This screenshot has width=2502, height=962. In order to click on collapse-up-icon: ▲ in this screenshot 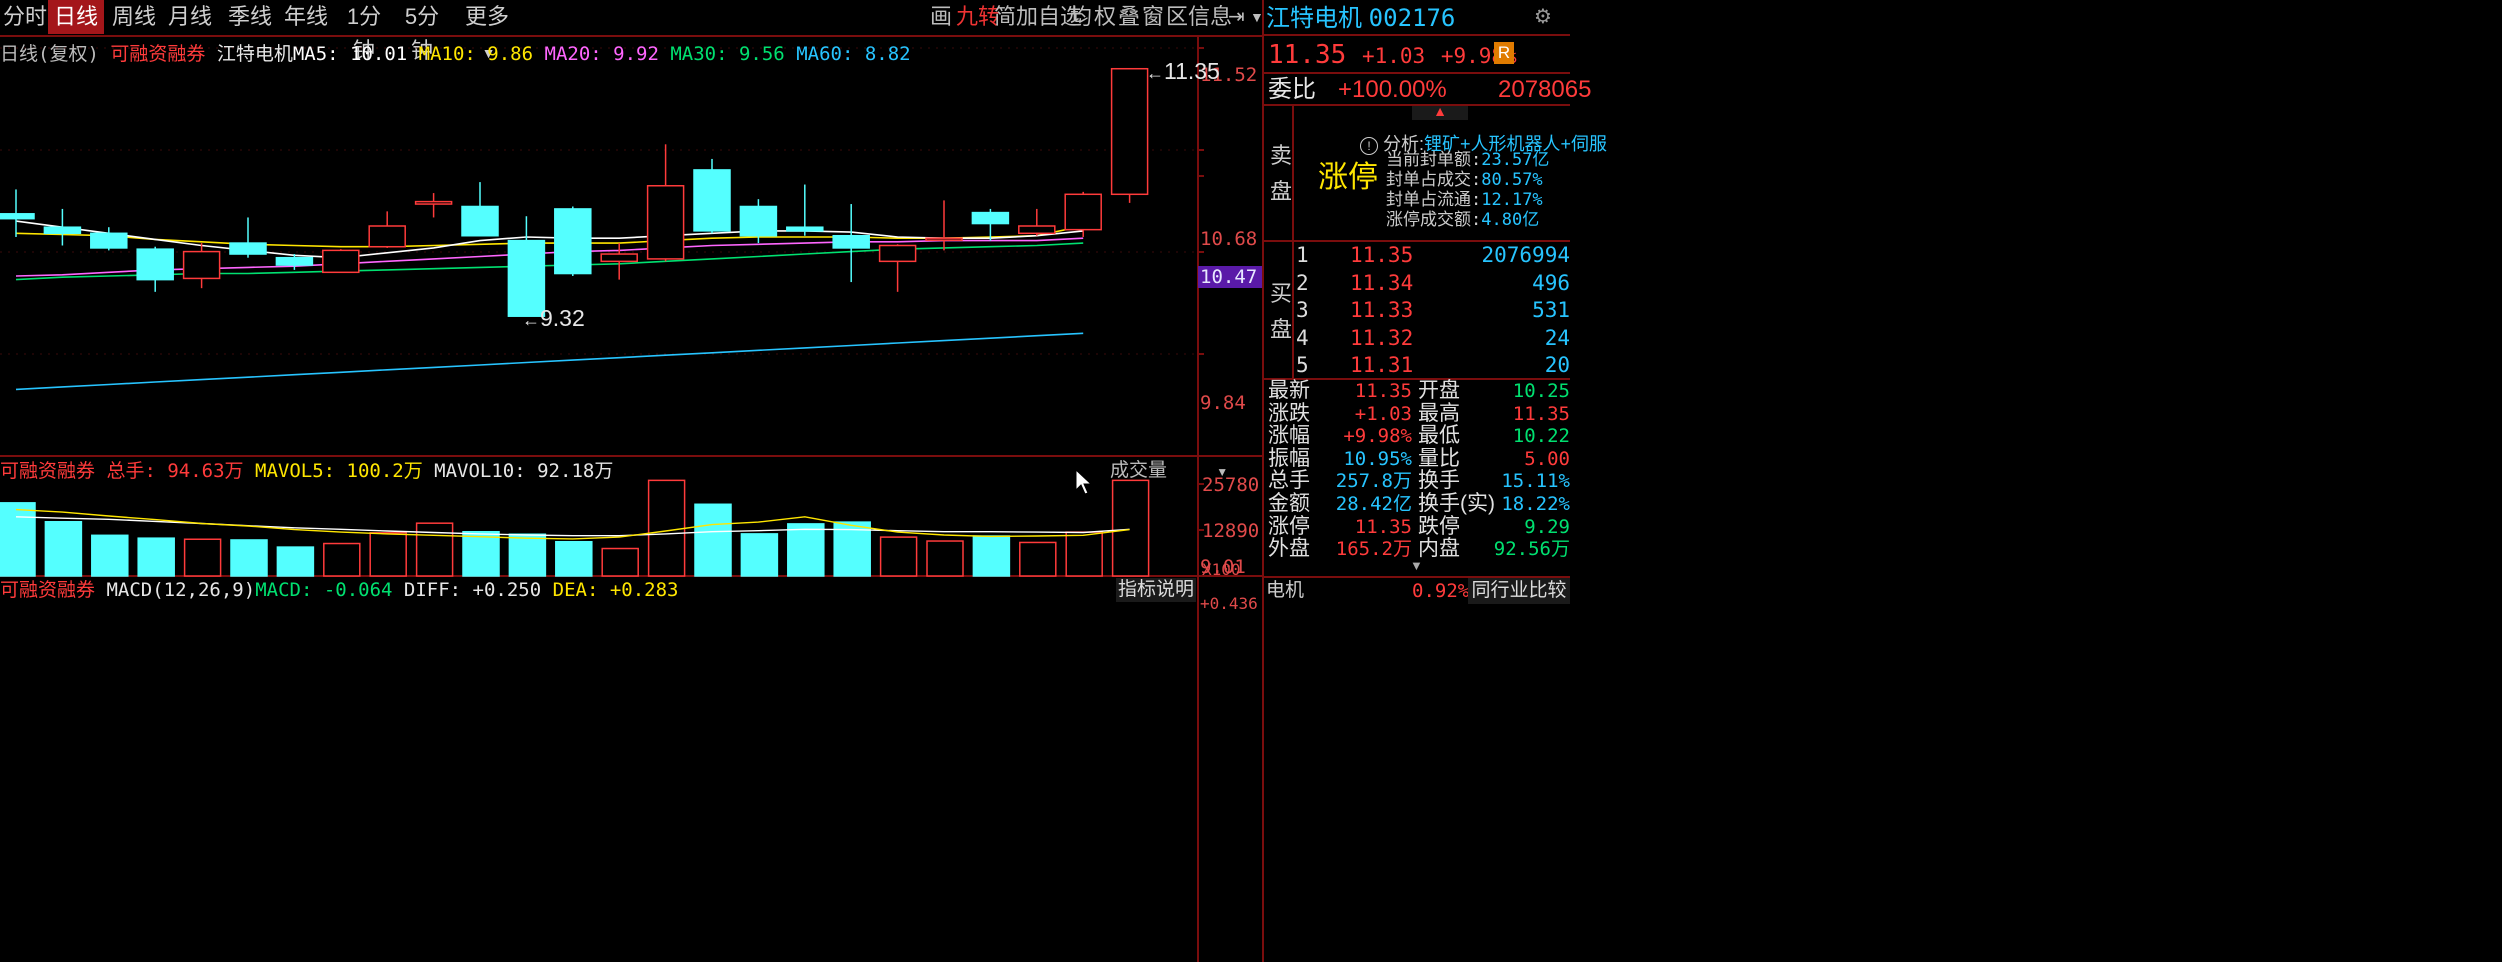, I will do `click(1440, 112)`.